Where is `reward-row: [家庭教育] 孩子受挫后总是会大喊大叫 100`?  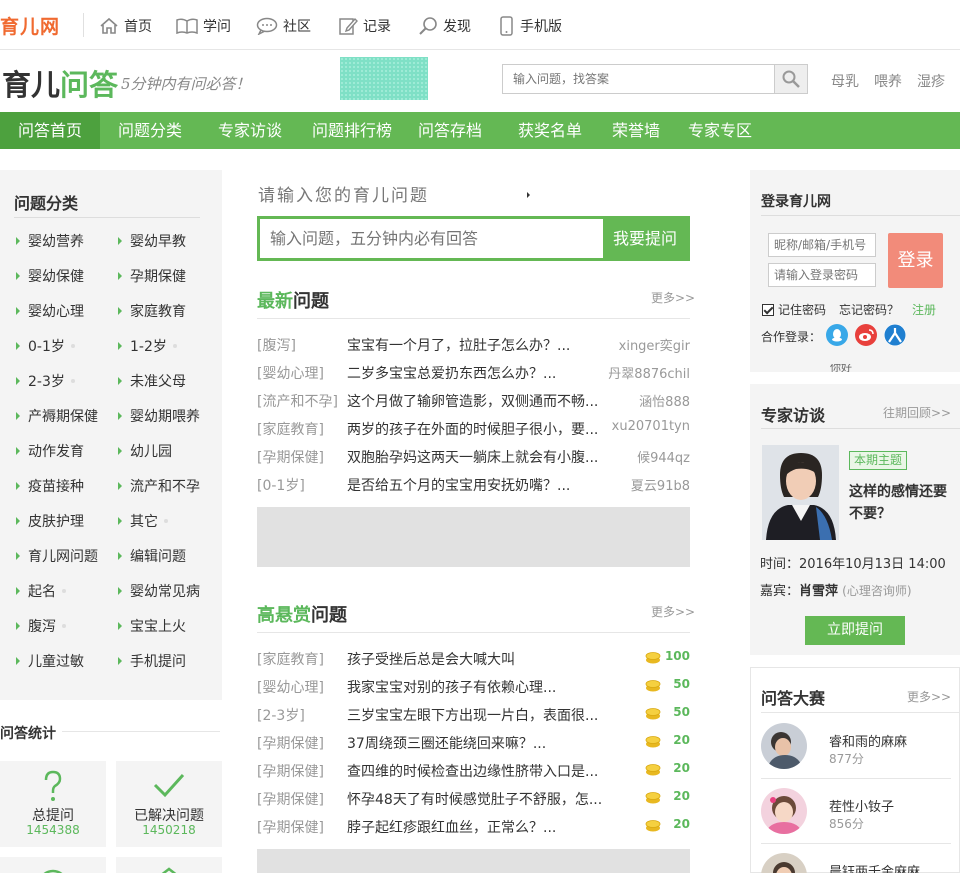 reward-row: [家庭教育] 孩子受挫后总是会大喊大叫 100 is located at coordinates (473, 660).